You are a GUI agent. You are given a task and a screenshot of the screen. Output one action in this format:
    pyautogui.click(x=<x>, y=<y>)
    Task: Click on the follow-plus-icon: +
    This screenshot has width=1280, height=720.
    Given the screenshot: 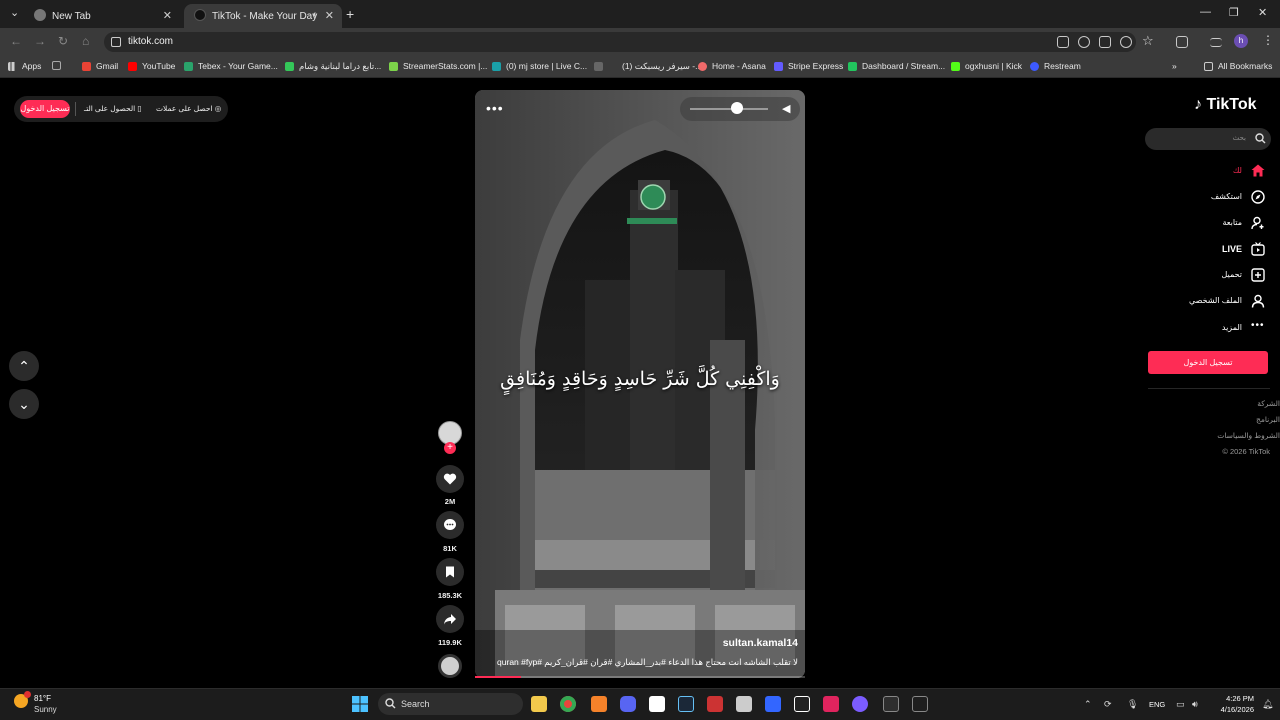 What is the action you would take?
    pyautogui.click(x=450, y=448)
    